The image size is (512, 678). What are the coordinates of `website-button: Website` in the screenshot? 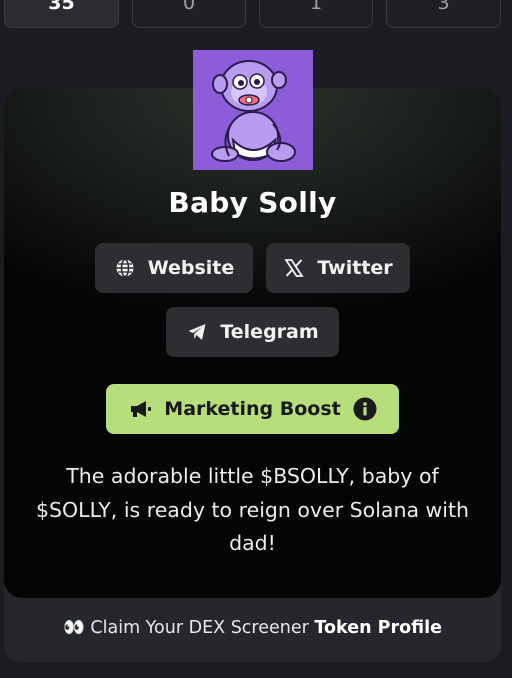 It's located at (174, 268).